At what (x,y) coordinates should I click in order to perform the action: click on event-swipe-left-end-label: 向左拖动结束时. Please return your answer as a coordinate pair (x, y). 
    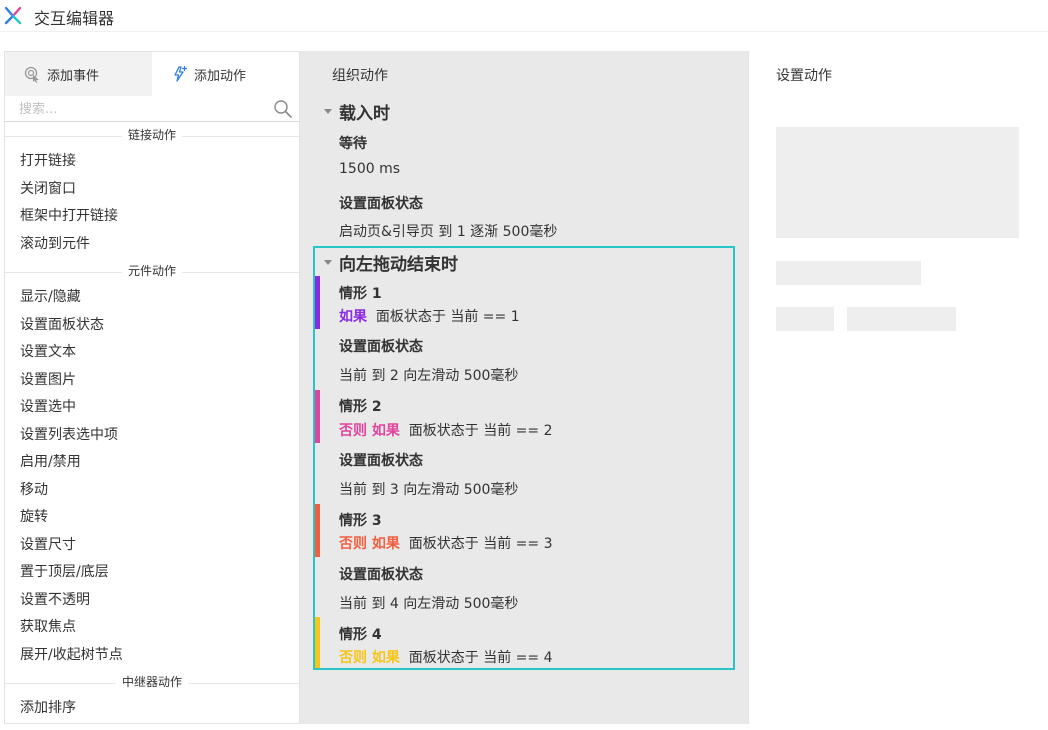
    Looking at the image, I should click on (398, 265).